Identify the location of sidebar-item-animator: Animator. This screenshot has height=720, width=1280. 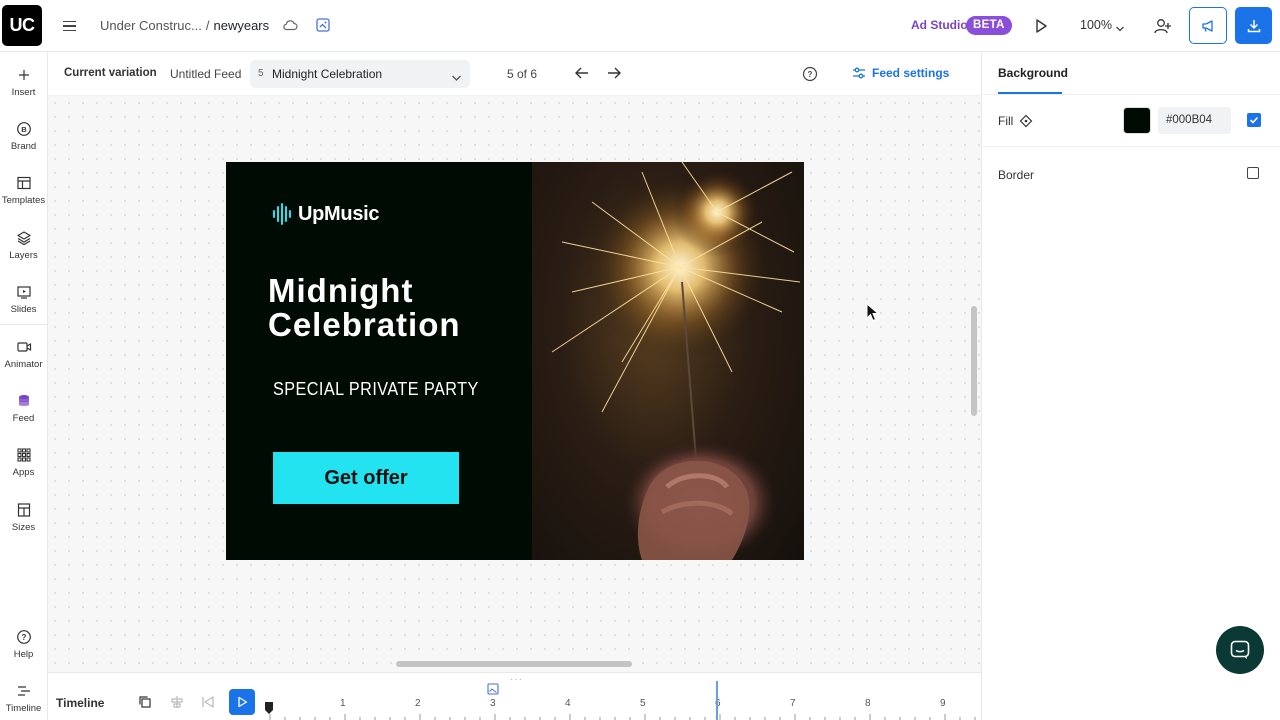
(23, 354).